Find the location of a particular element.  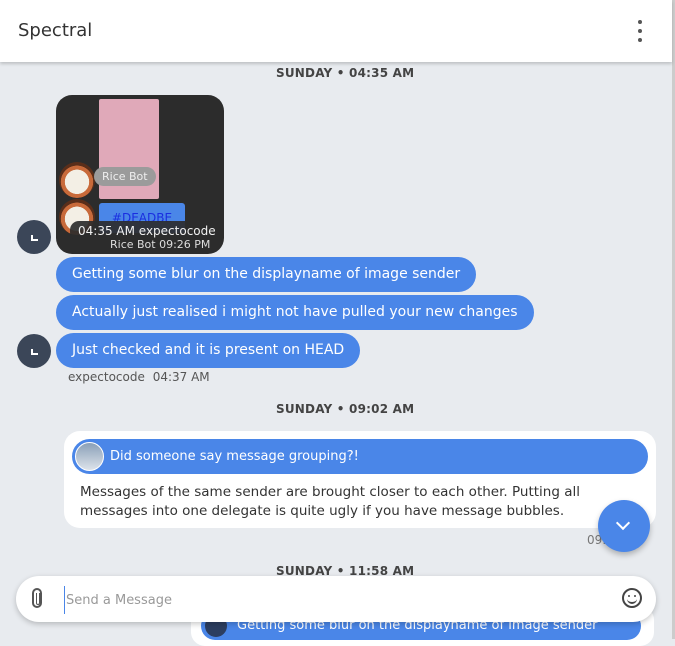

message-composer is located at coordinates (336, 599).